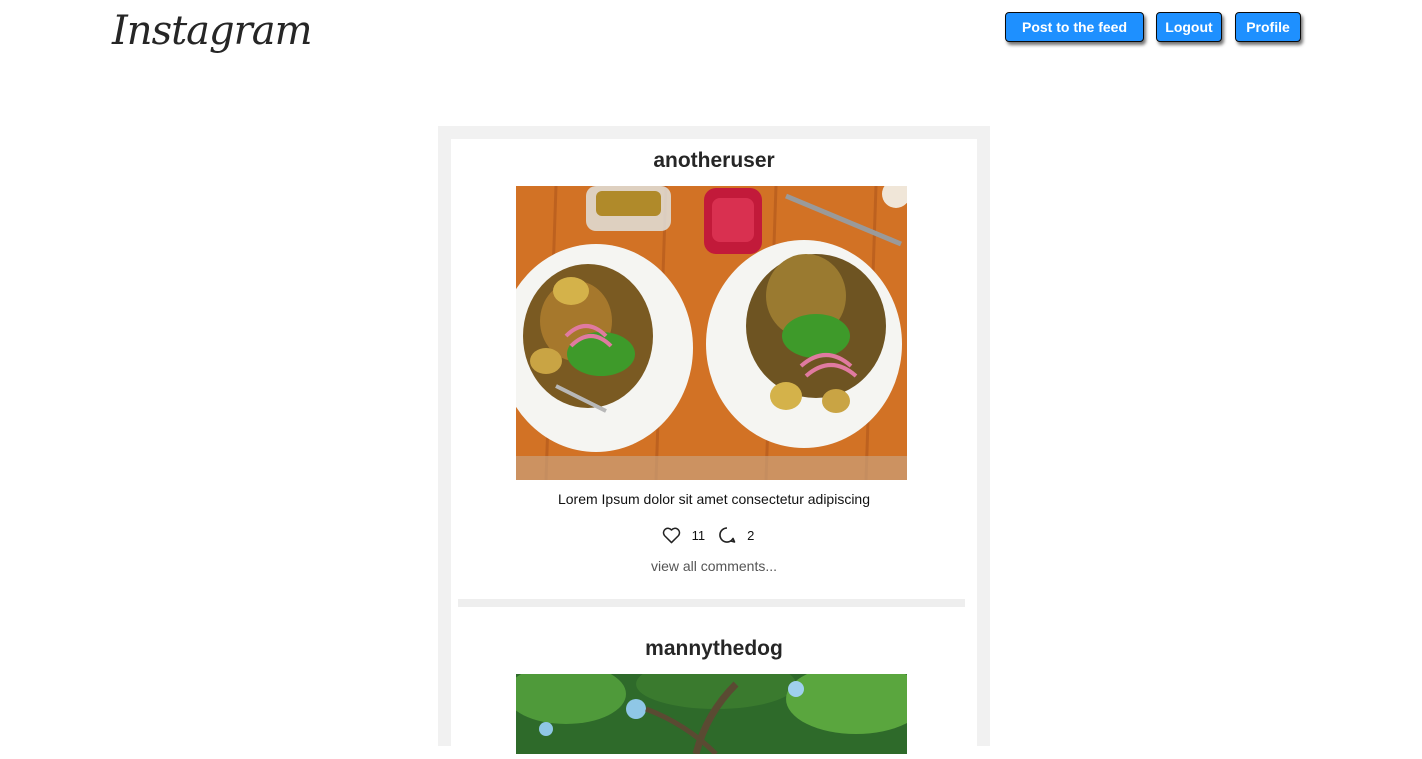 This screenshot has height=759, width=1422. I want to click on tree-photo-icon, so click(711, 714).